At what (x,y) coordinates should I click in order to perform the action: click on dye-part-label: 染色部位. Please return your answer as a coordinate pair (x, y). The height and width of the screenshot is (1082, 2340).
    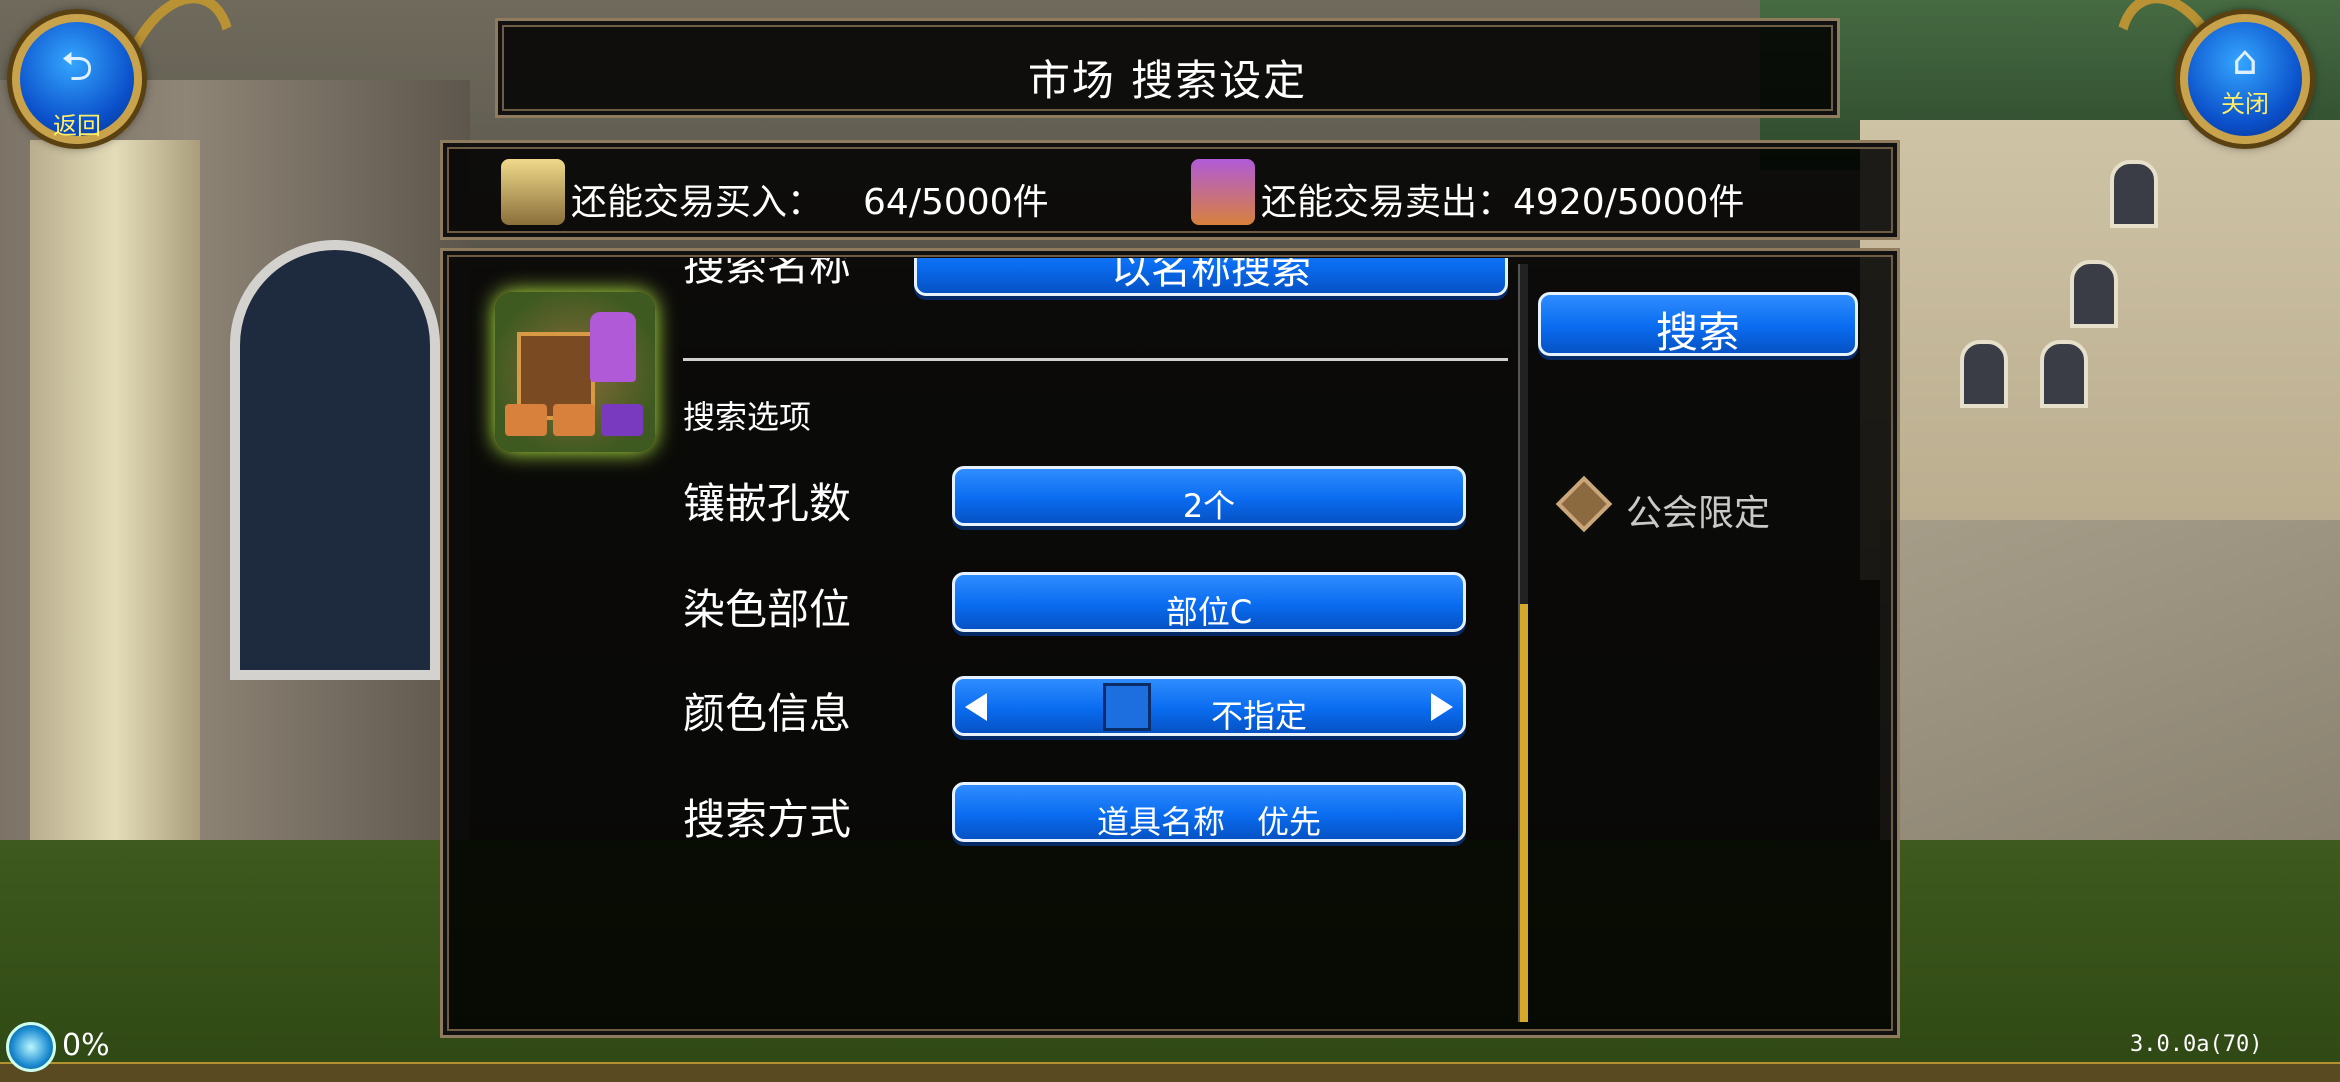
    Looking at the image, I should click on (767, 609).